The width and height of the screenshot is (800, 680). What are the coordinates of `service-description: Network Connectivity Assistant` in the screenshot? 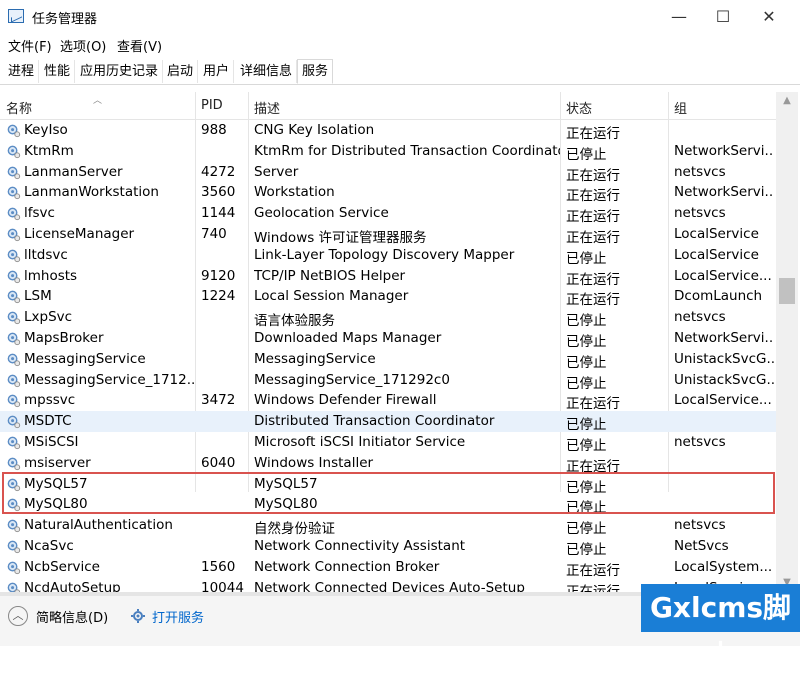 It's located at (360, 546).